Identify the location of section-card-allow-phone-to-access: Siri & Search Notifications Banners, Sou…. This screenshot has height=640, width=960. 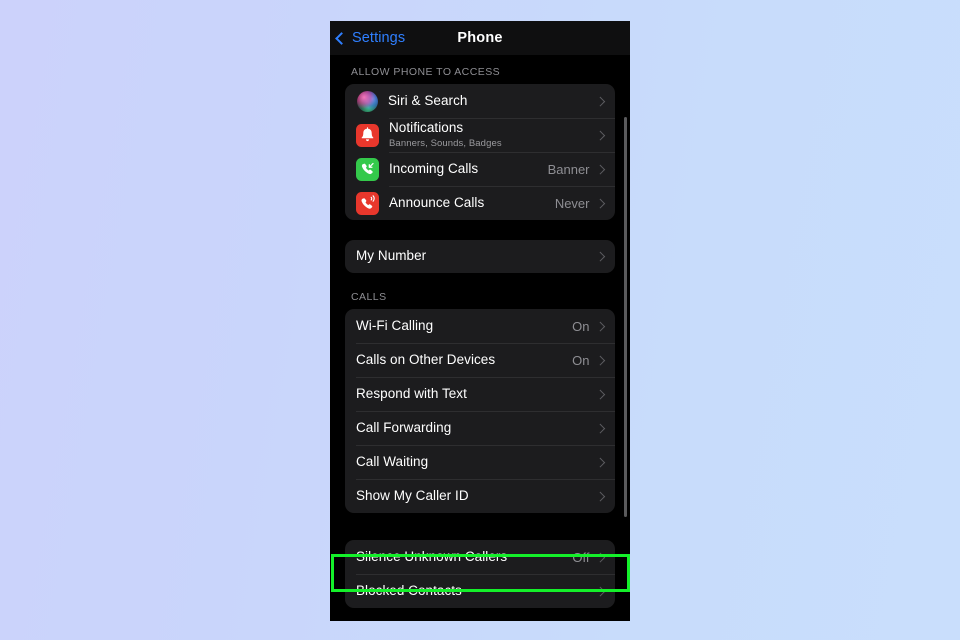
(480, 152).